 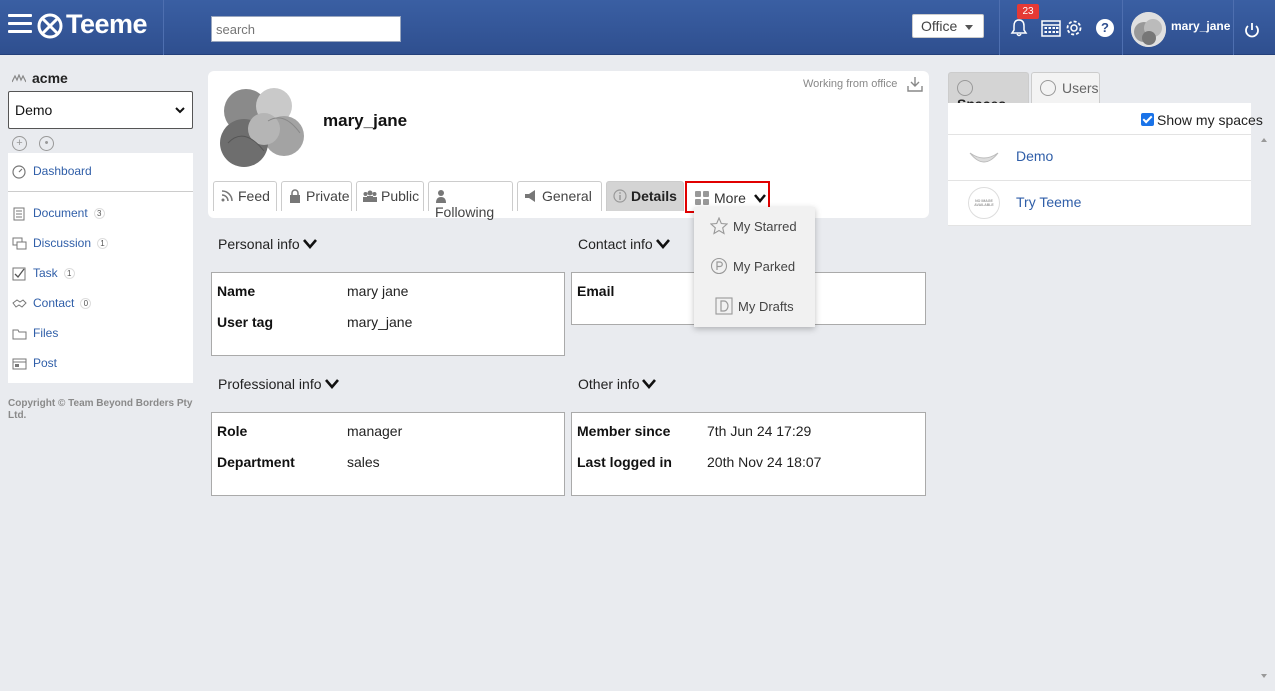 I want to click on space-select: Demo, so click(x=100, y=110).